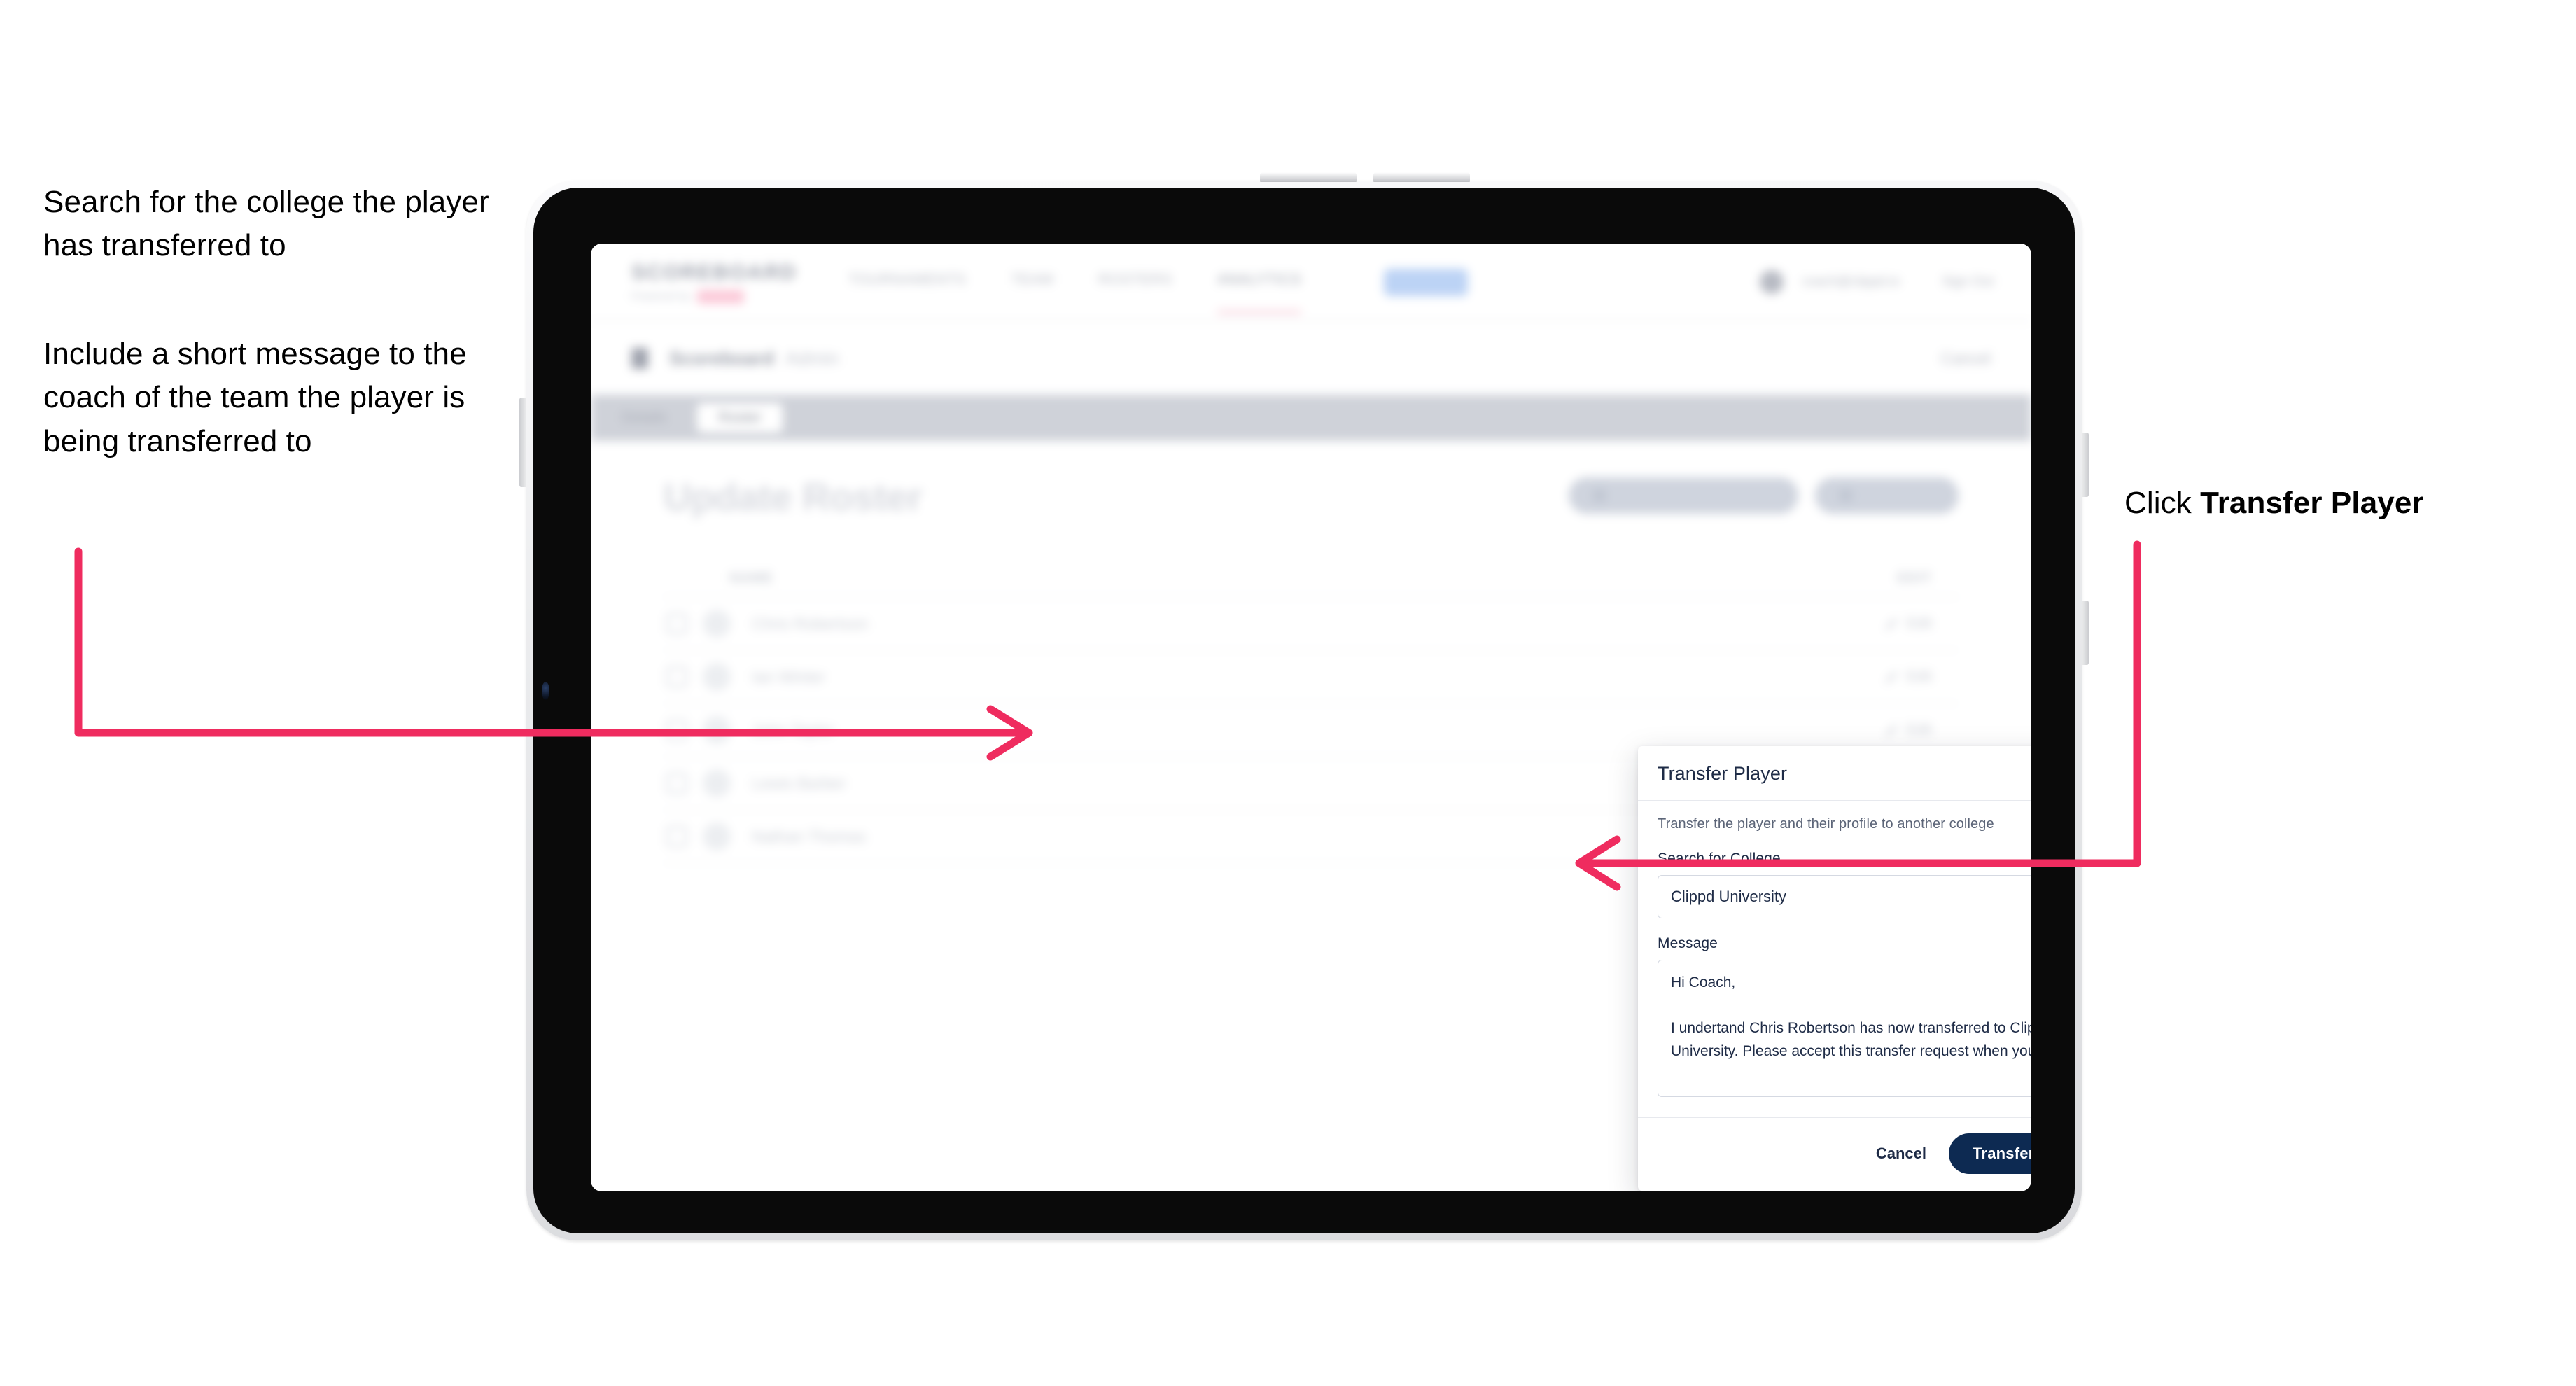  What do you see at coordinates (546, 691) in the screenshot?
I see `front-camera-icon` at bounding box center [546, 691].